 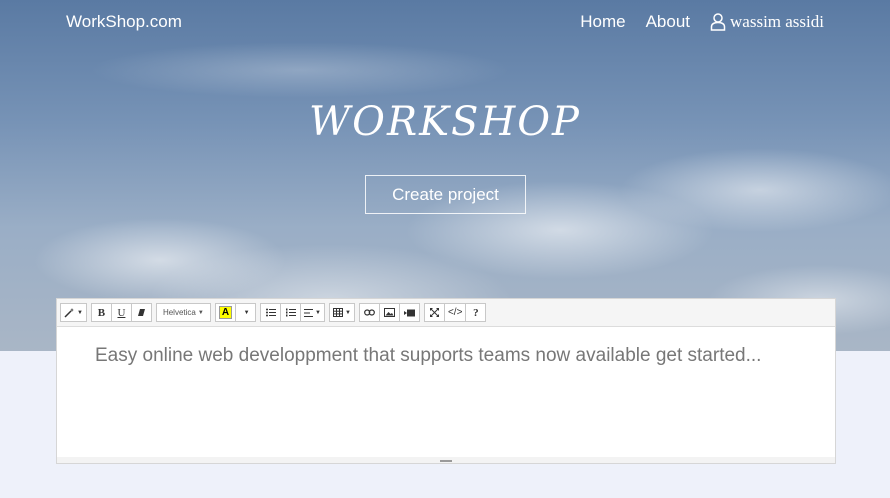 I want to click on code-view-icon: </>, so click(x=455, y=312).